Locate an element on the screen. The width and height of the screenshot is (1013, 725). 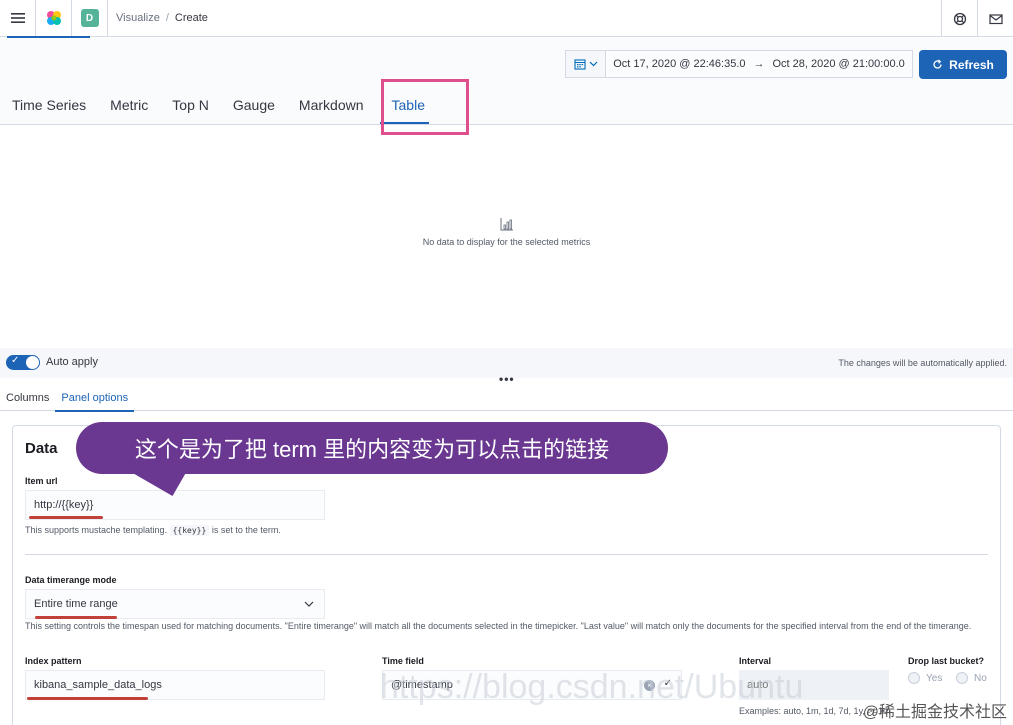
date-end: Oct 28, 2020 @ 21:00:00.0 is located at coordinates (839, 64).